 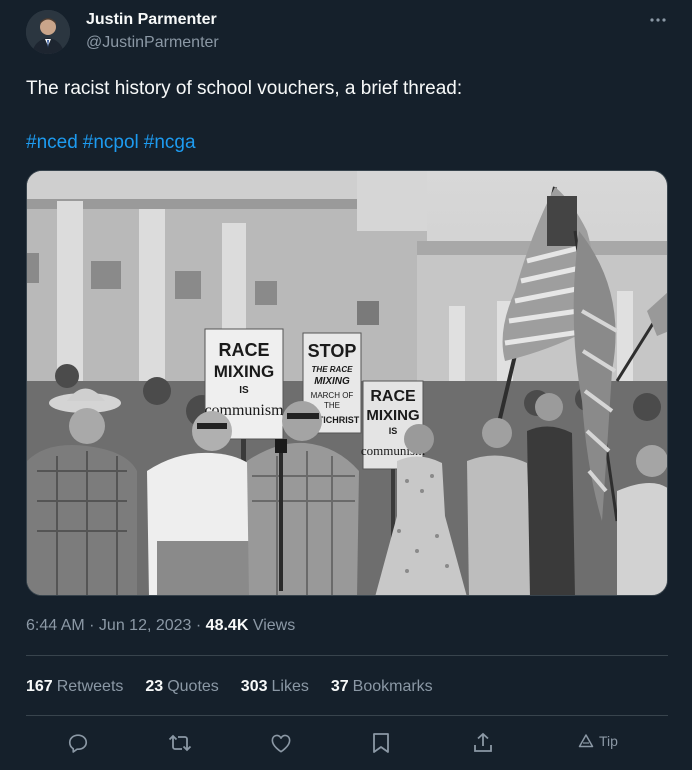 I want to click on sign-1-line-2: MIXING, so click(x=244, y=371).